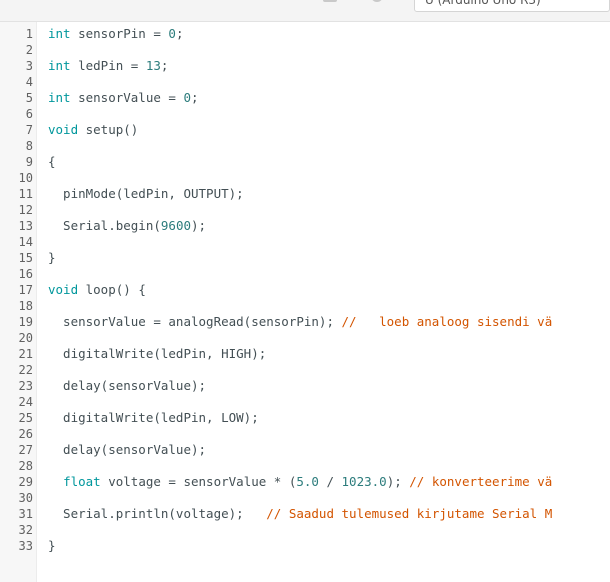  Describe the element at coordinates (25, 258) in the screenshot. I see `line-number: 15` at that location.